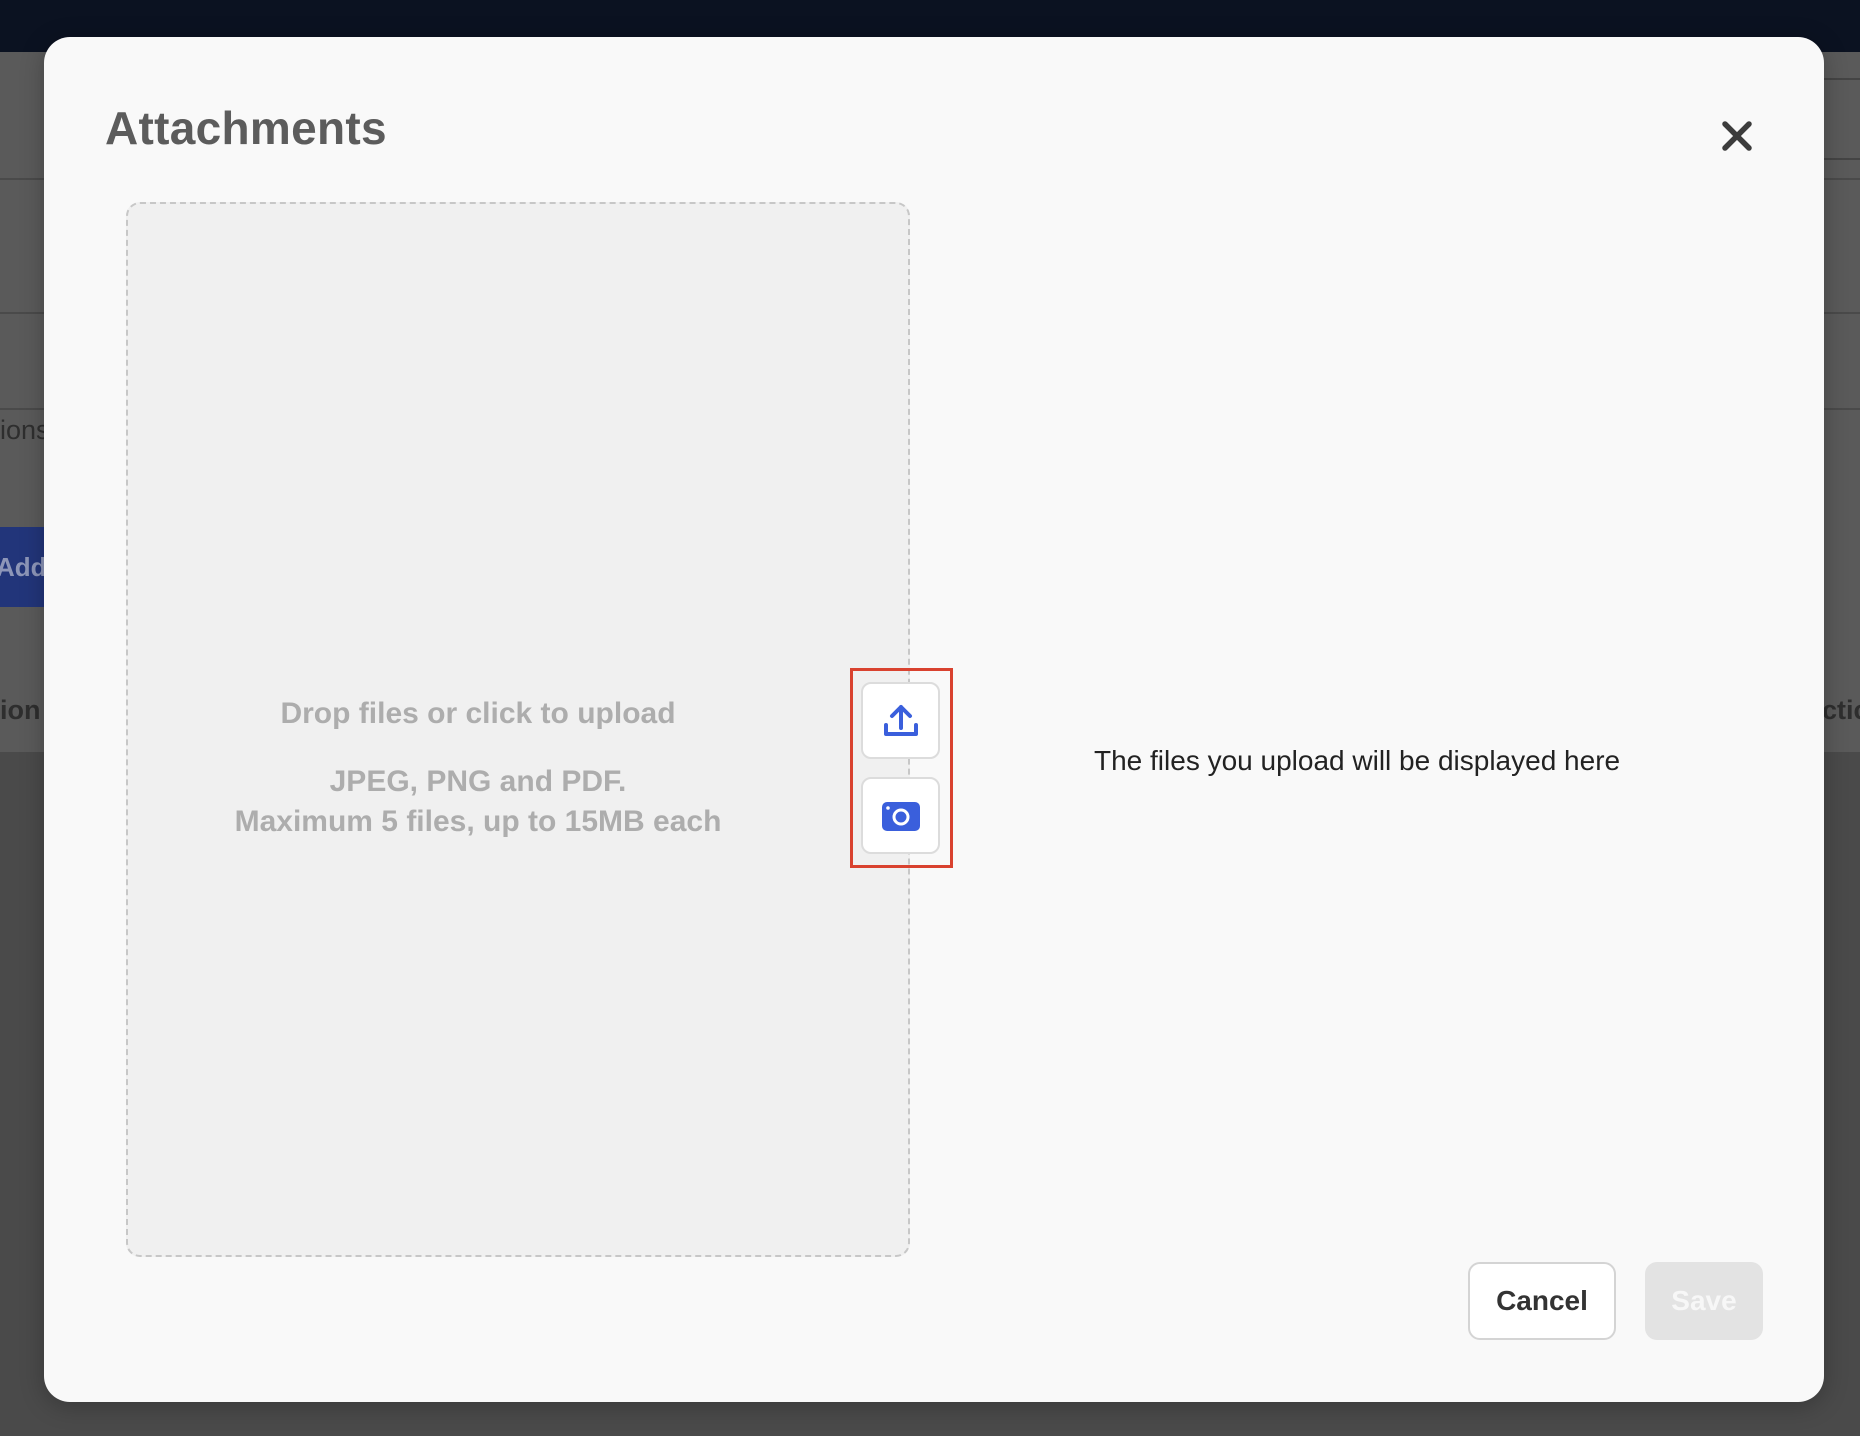 This screenshot has height=1436, width=1860. I want to click on modal-title: Attachments, so click(246, 128).